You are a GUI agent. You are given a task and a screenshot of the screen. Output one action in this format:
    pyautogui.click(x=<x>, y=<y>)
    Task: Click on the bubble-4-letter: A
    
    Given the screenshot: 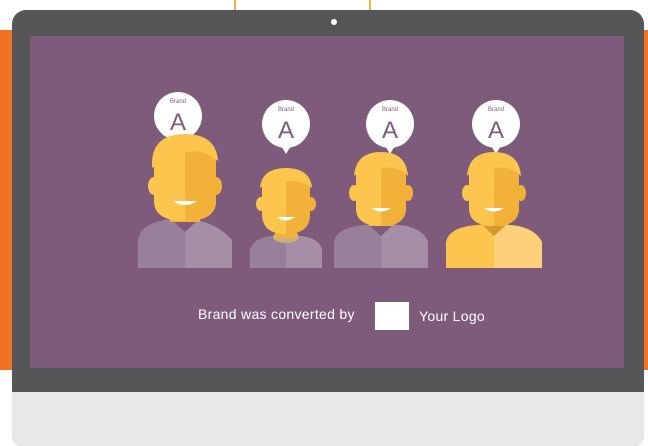 What is the action you would take?
    pyautogui.click(x=496, y=130)
    